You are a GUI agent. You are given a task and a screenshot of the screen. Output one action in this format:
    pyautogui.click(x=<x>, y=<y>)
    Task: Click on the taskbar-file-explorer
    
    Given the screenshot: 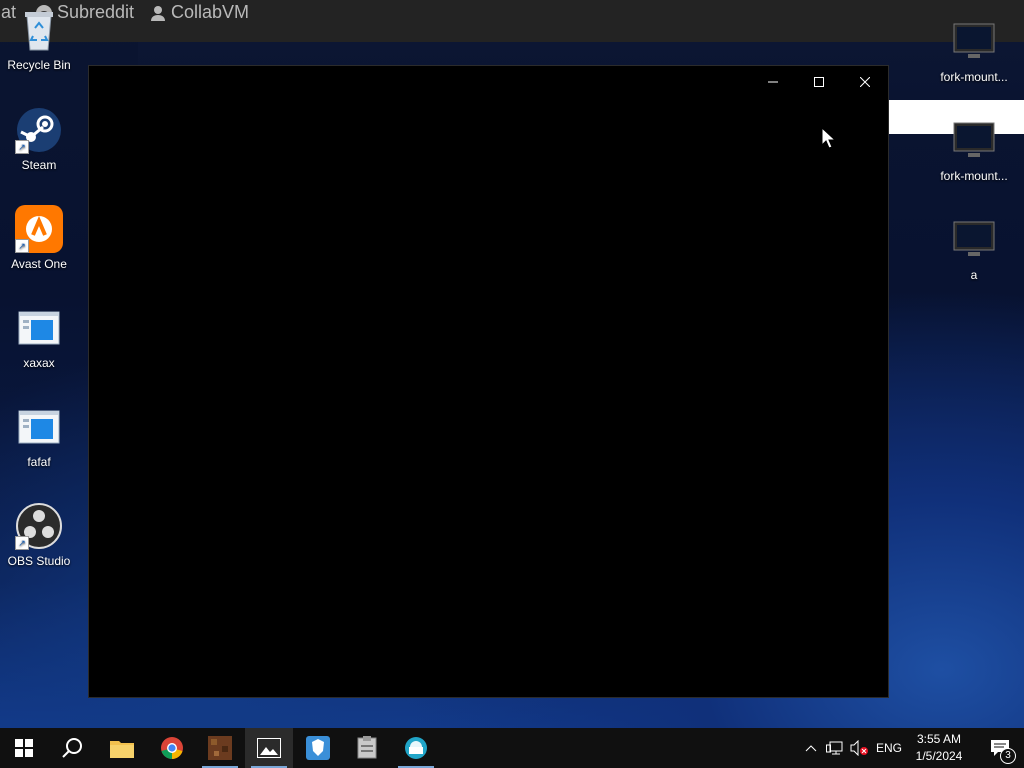 What is the action you would take?
    pyautogui.click(x=122, y=748)
    